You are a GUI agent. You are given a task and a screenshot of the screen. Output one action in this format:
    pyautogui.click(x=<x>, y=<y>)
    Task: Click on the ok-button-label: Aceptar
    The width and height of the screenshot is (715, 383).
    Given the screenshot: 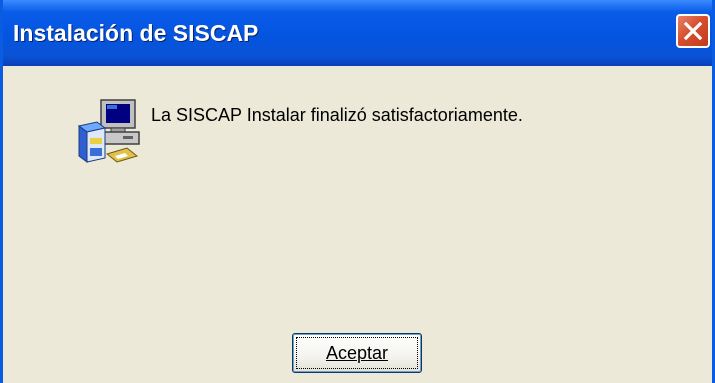 What is the action you would take?
    pyautogui.click(x=357, y=352)
    